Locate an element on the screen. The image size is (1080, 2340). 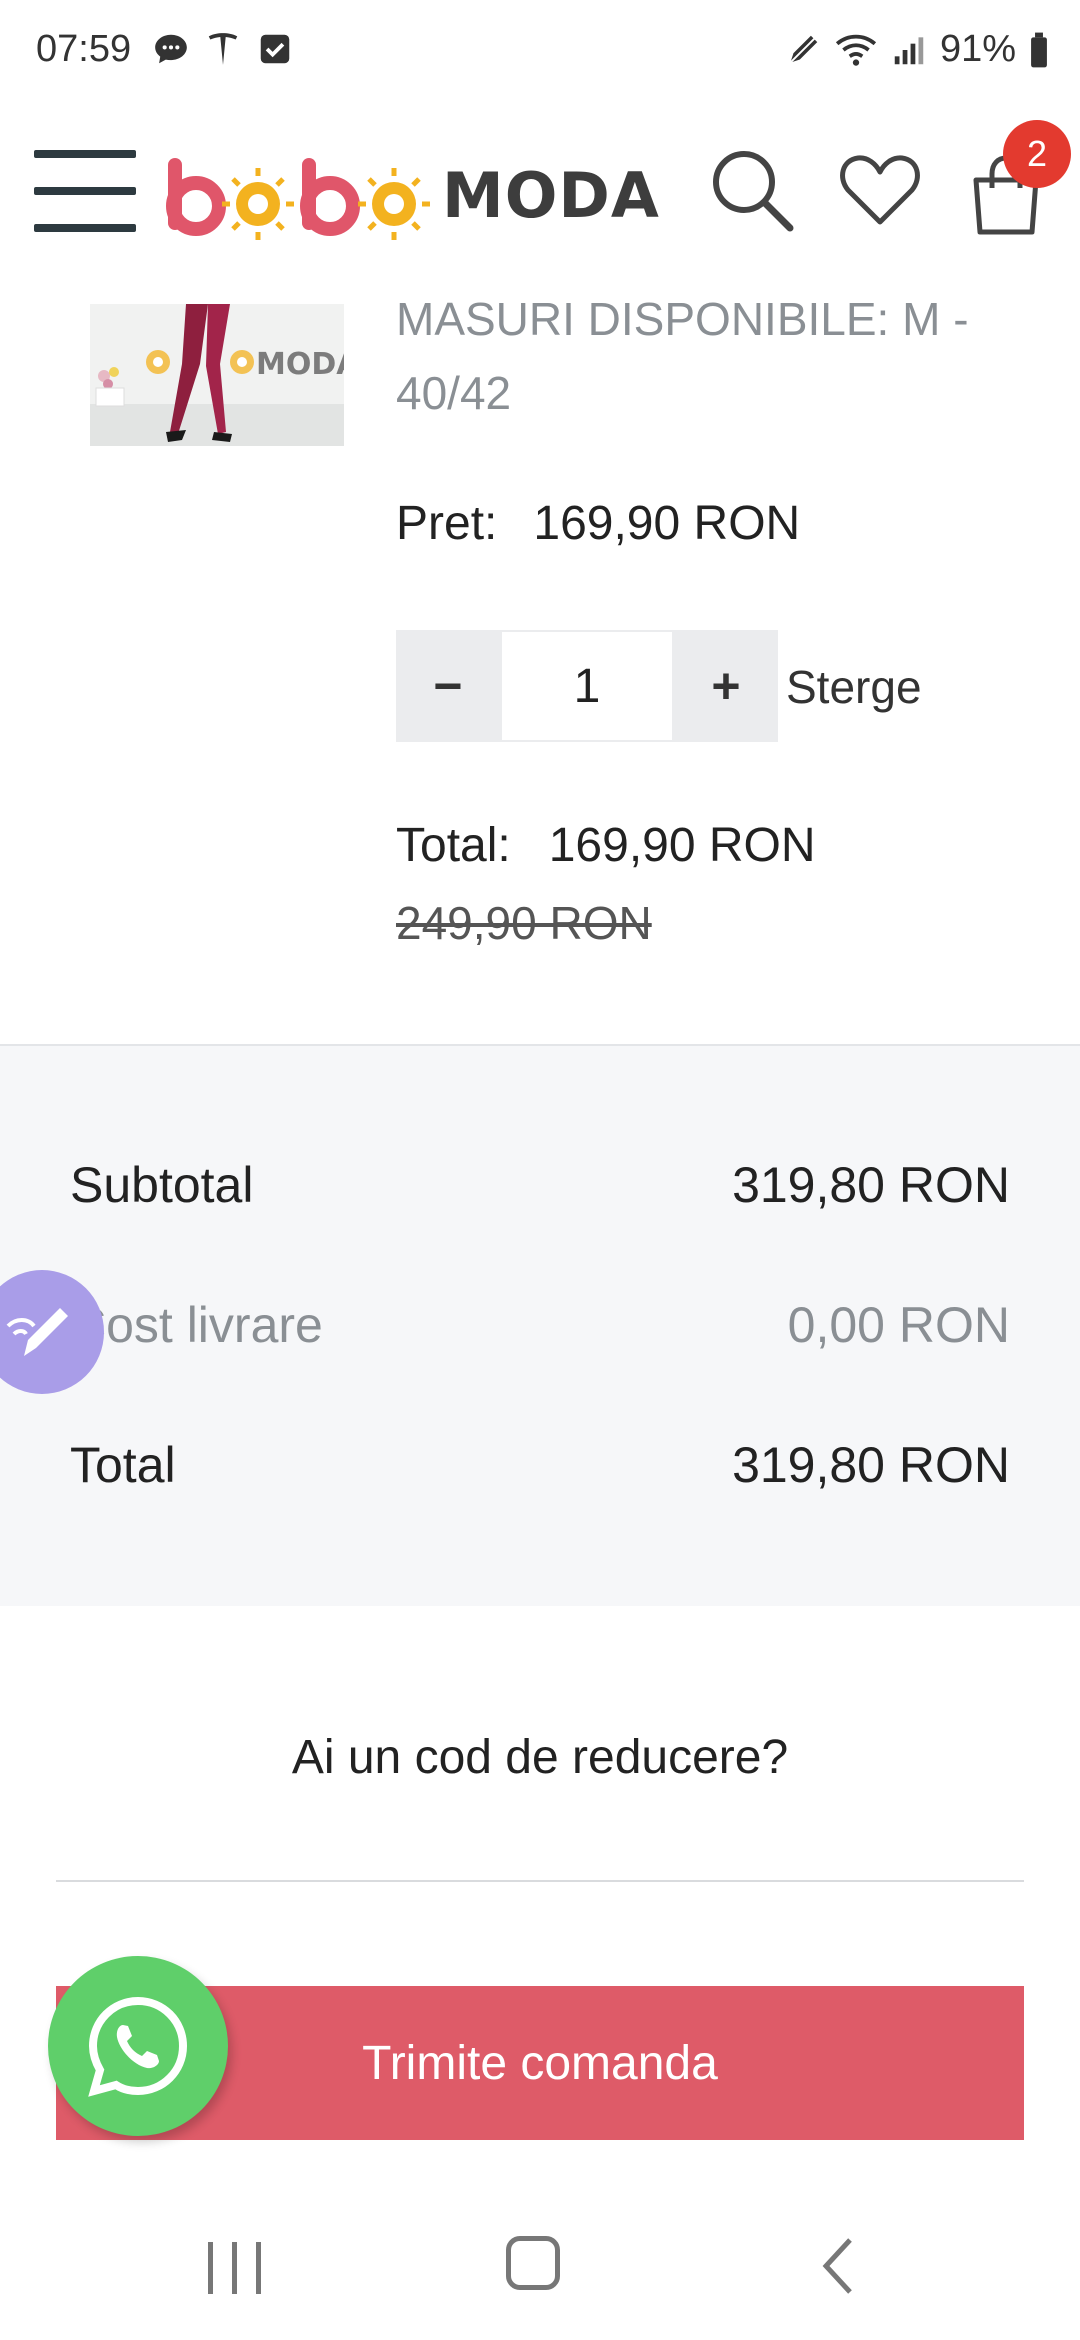
quantity-stepper: − + is located at coordinates (587, 686).